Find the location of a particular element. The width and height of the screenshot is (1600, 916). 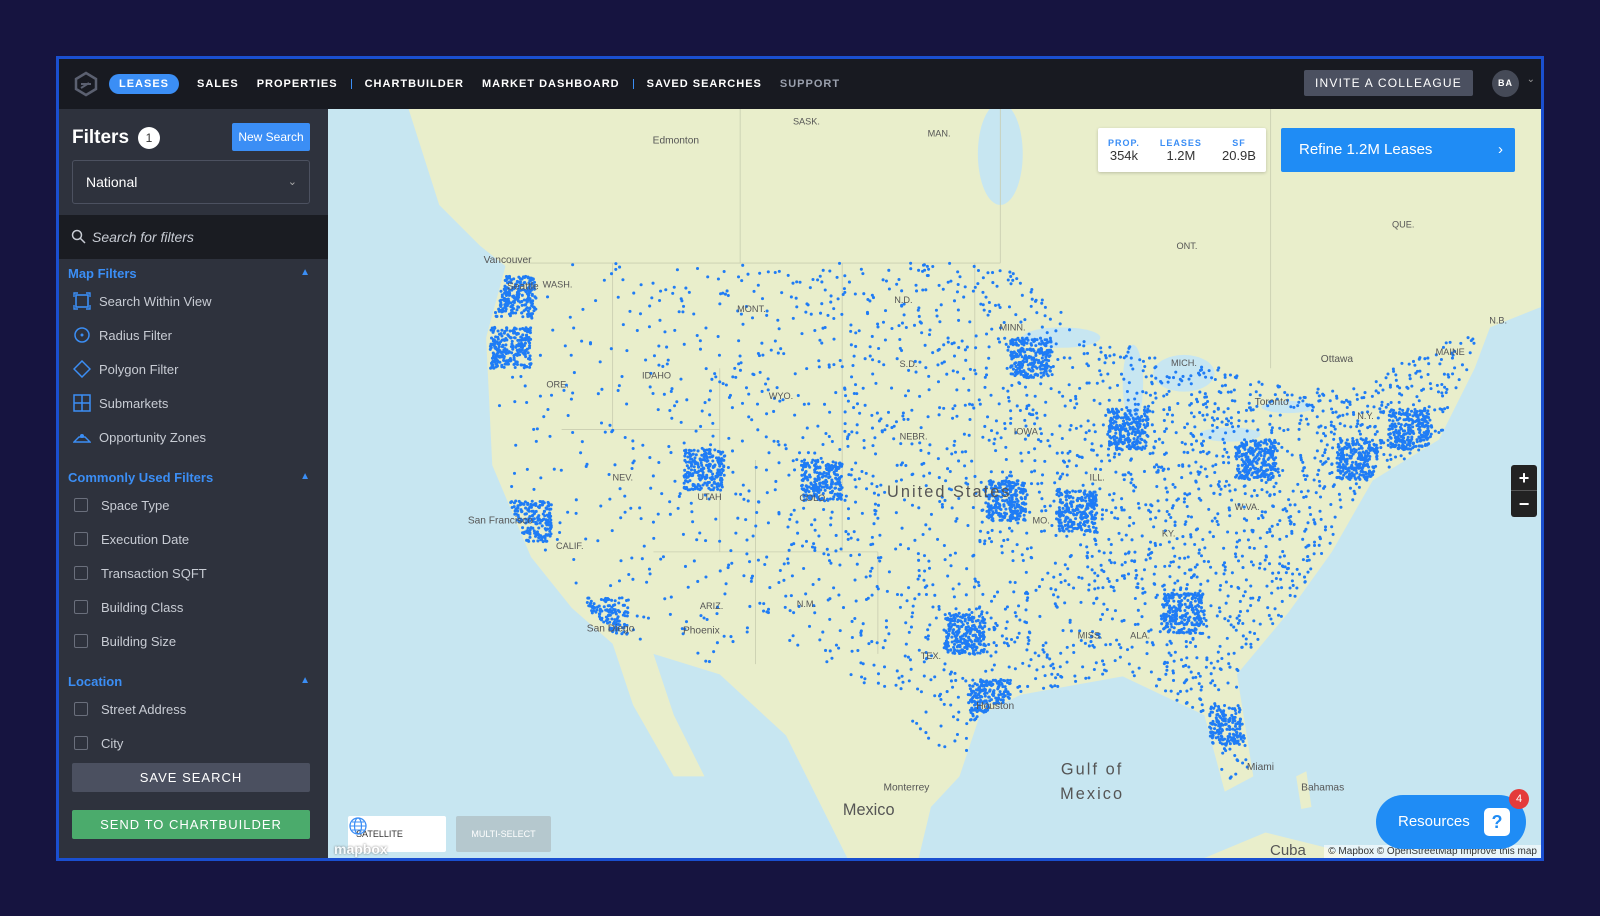

new-search-button: New Search is located at coordinates (271, 137).